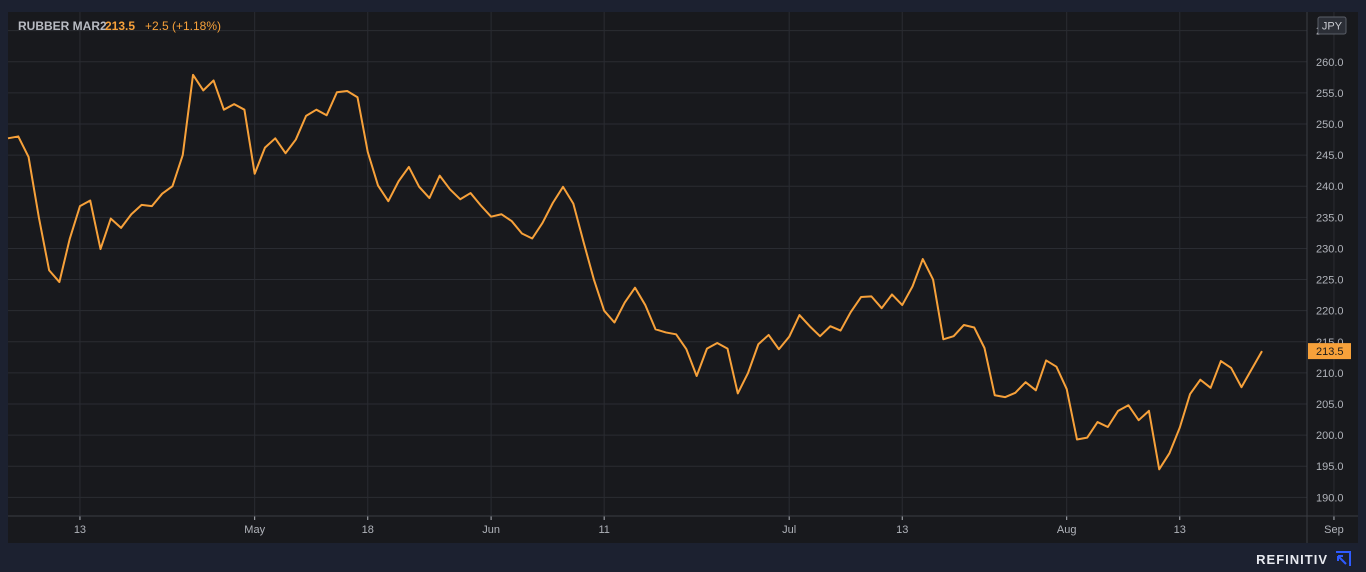 This screenshot has height=572, width=1366. What do you see at coordinates (1330, 125) in the screenshot?
I see `y-tick-label: 250.0` at bounding box center [1330, 125].